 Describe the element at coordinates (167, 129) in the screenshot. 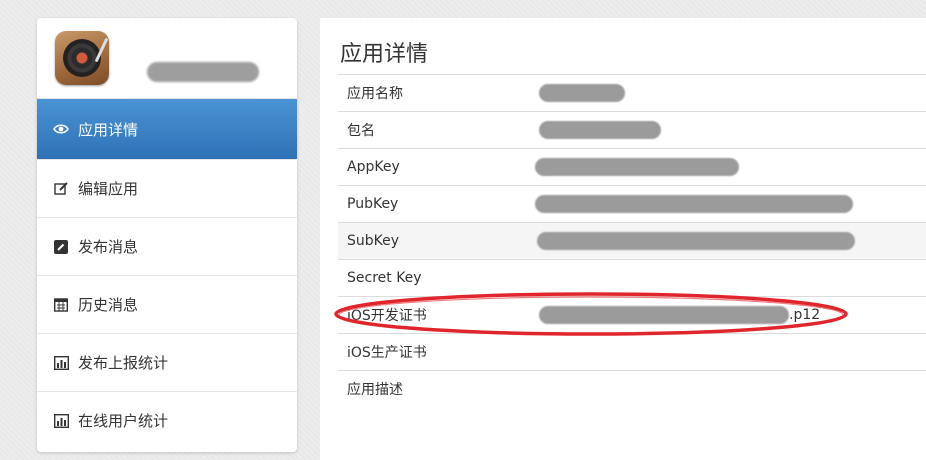

I see `sidebar-item-app-details: 应用详情` at that location.